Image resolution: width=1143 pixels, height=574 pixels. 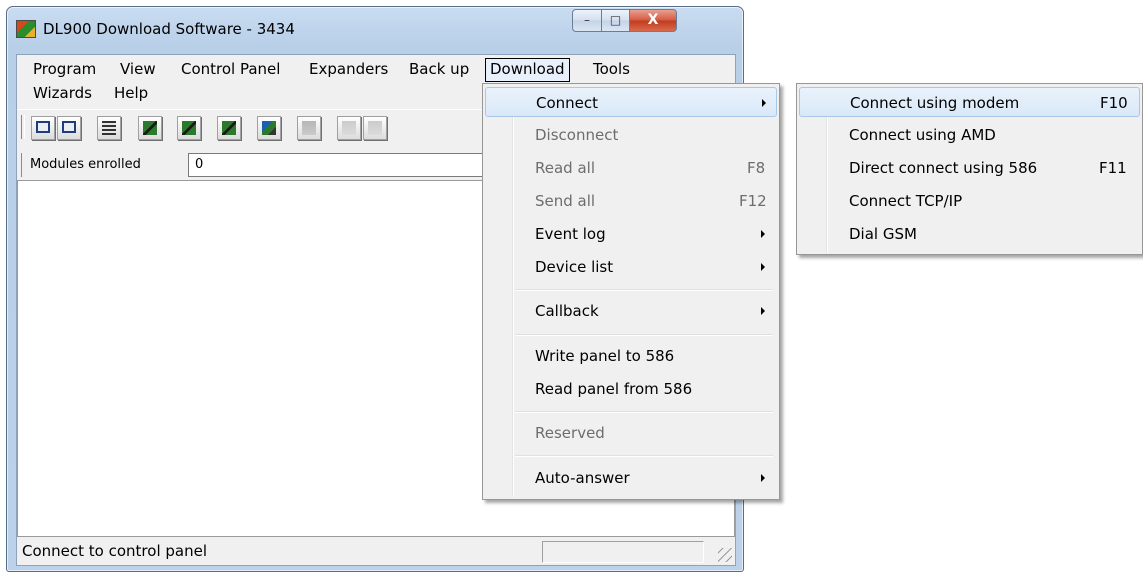 What do you see at coordinates (631, 168) in the screenshot?
I see `menu-item-read-all: Read all F8` at bounding box center [631, 168].